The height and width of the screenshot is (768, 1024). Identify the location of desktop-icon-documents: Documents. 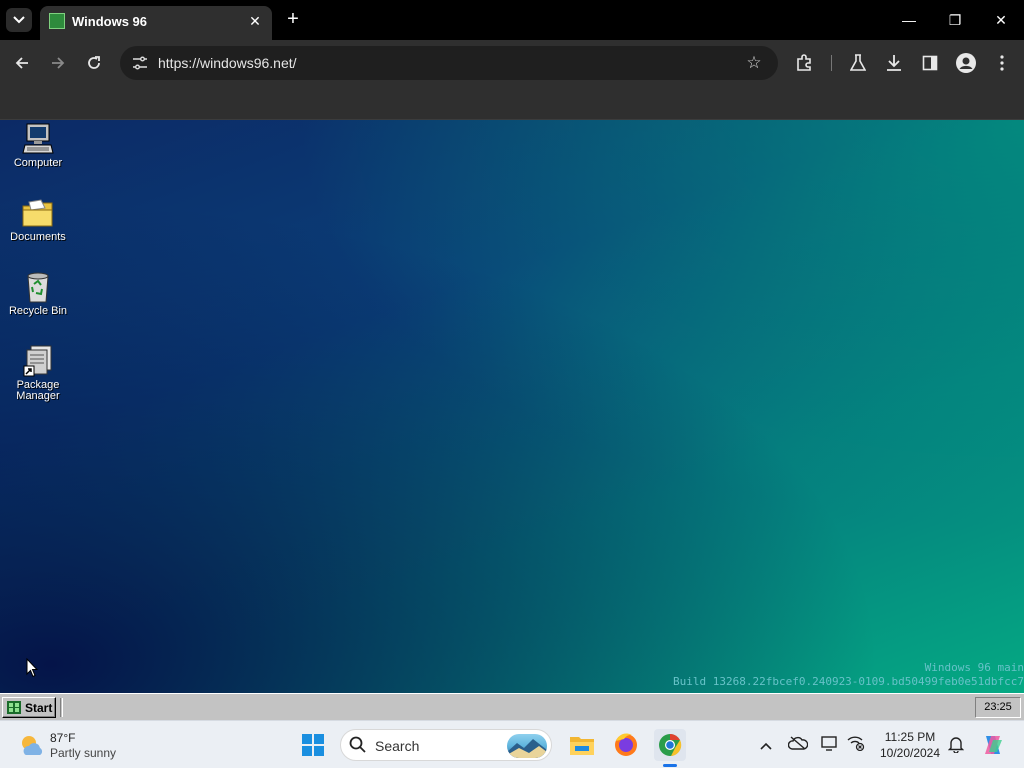
(38, 219).